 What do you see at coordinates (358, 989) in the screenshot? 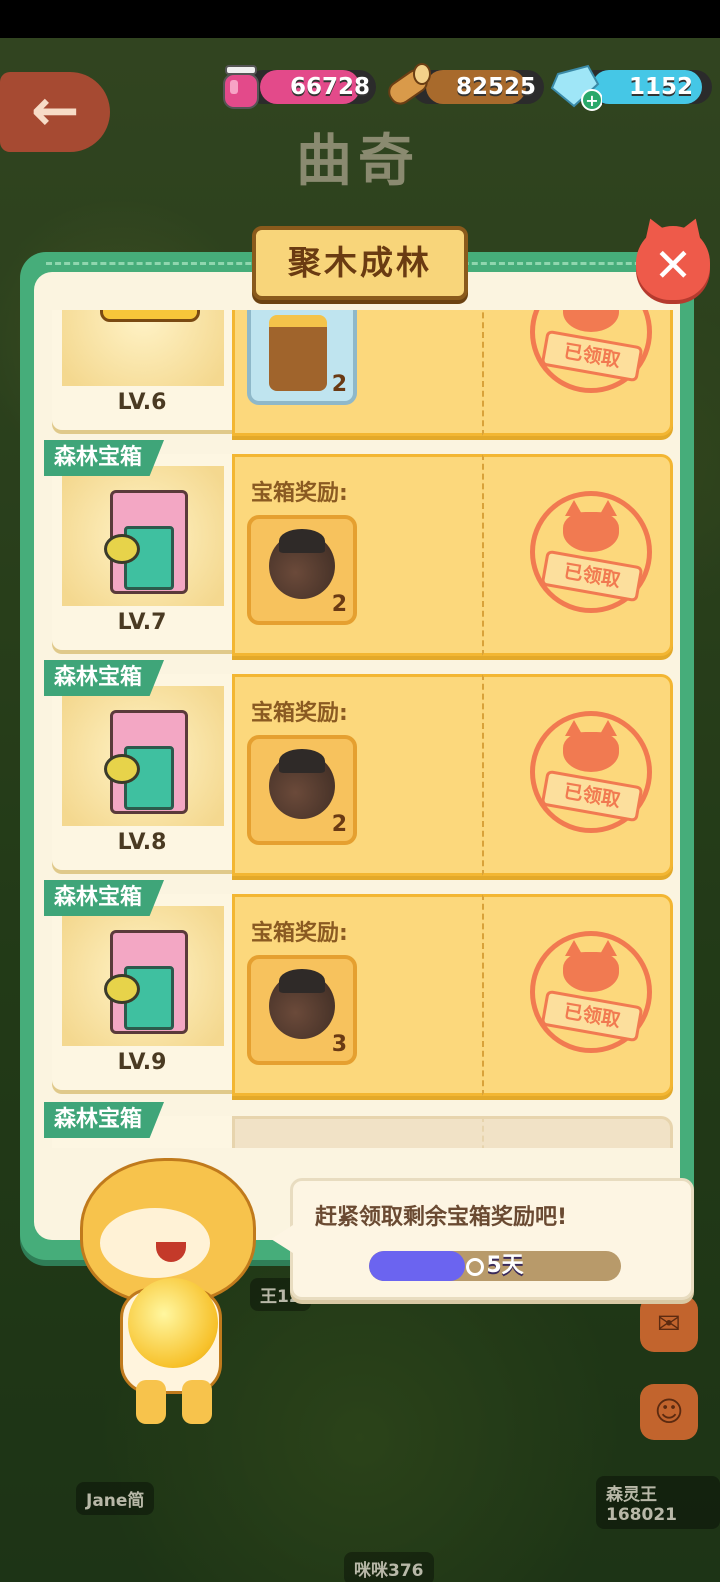
I see `reward-row: 森林宝箱 LV.9 宝箱奖励: 3 已领取` at bounding box center [358, 989].